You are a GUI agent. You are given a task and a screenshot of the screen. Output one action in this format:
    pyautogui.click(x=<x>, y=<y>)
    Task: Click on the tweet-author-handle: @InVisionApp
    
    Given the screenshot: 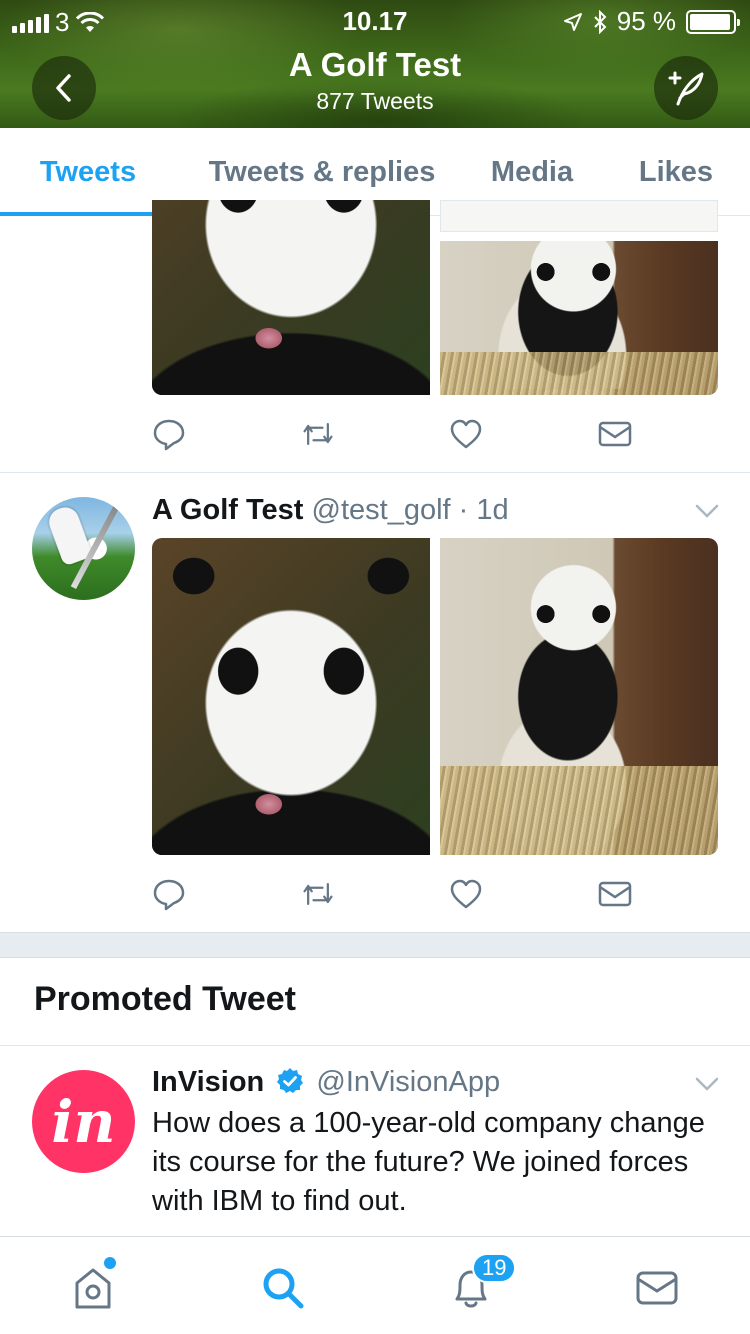 What is the action you would take?
    pyautogui.click(x=408, y=1082)
    